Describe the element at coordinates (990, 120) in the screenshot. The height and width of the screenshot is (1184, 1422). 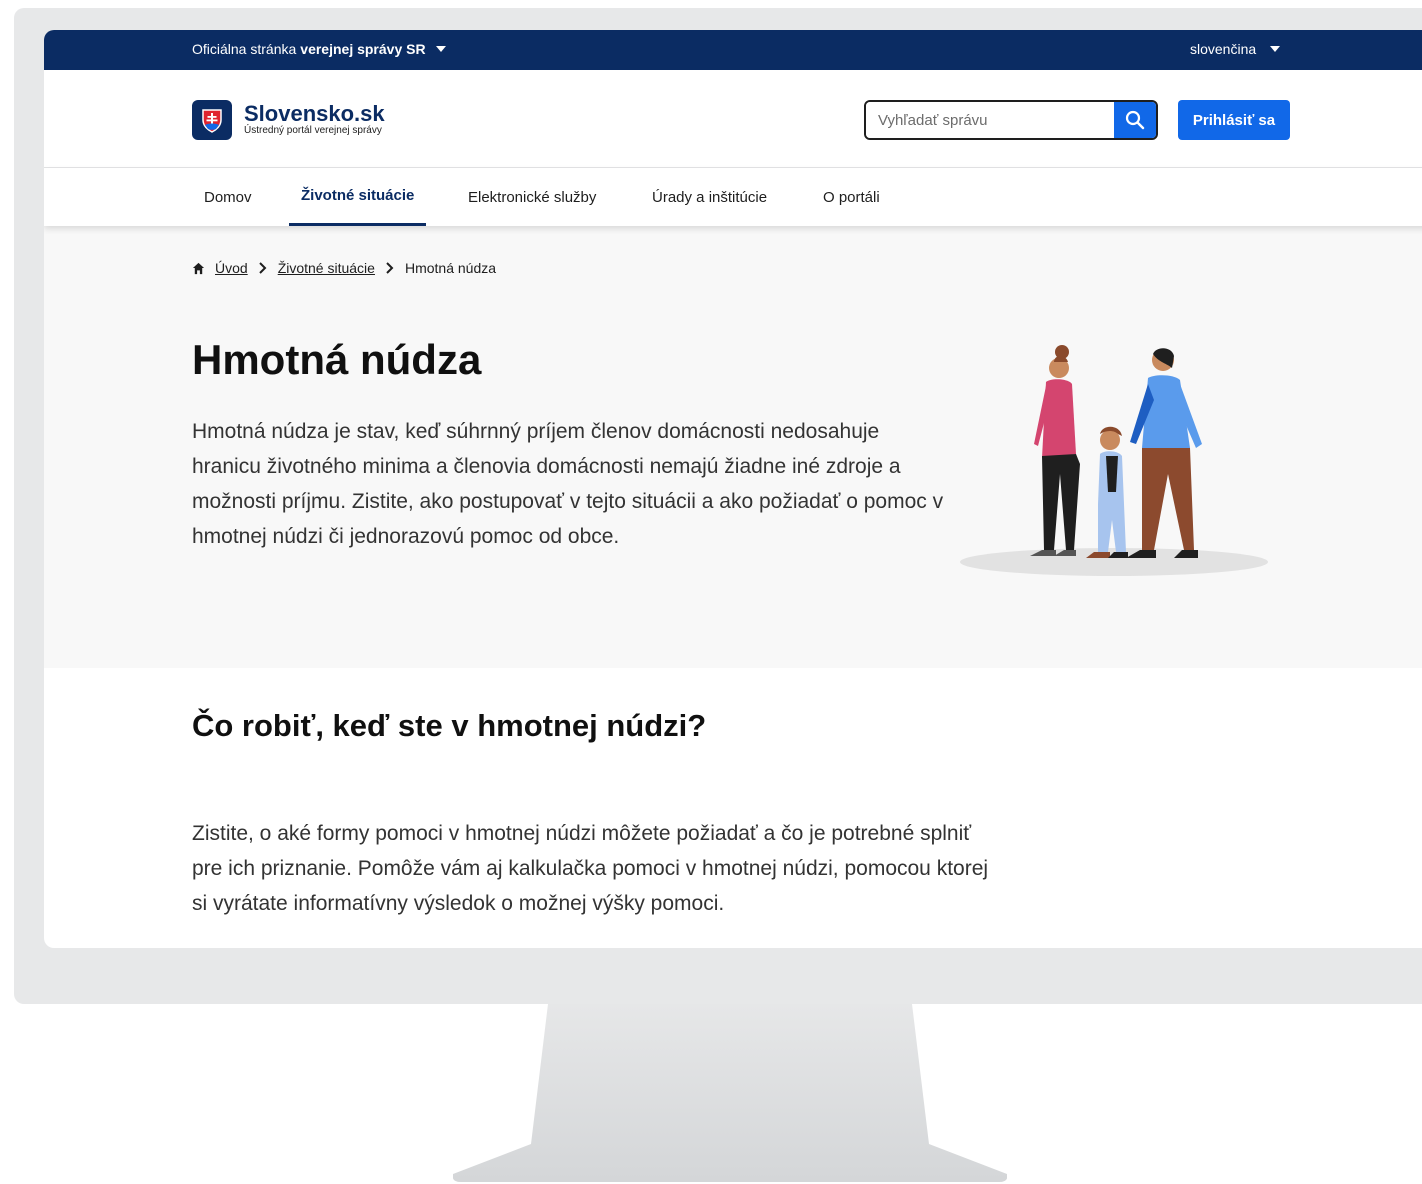
I see `search-input` at that location.